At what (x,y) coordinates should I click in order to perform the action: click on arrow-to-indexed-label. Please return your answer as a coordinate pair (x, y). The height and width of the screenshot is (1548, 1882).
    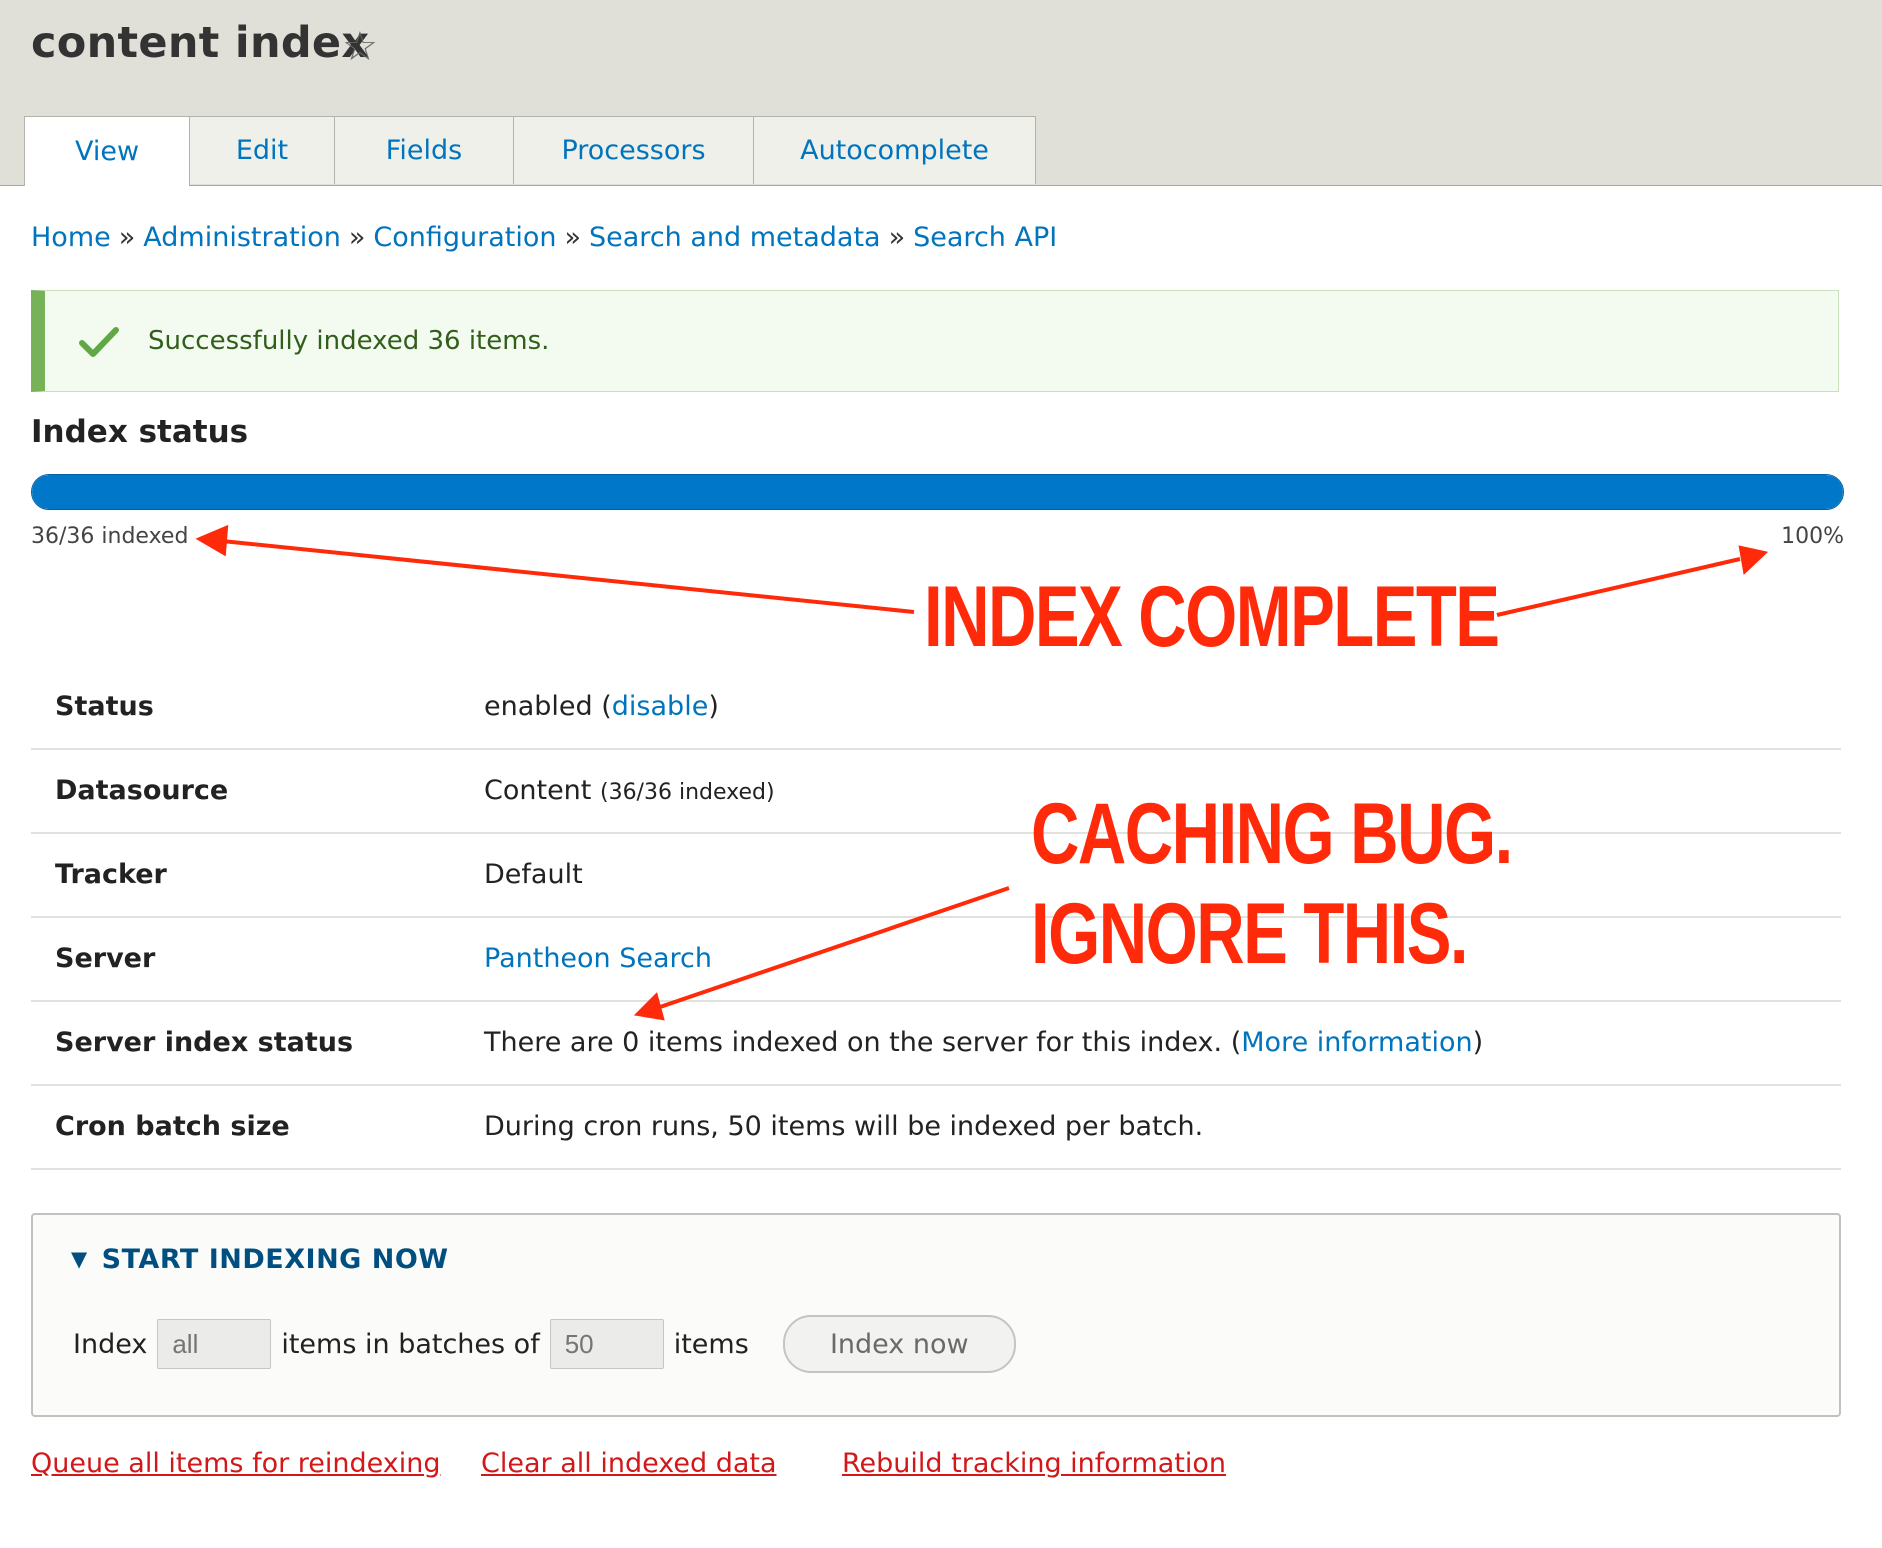
    Looking at the image, I should click on (568, 576).